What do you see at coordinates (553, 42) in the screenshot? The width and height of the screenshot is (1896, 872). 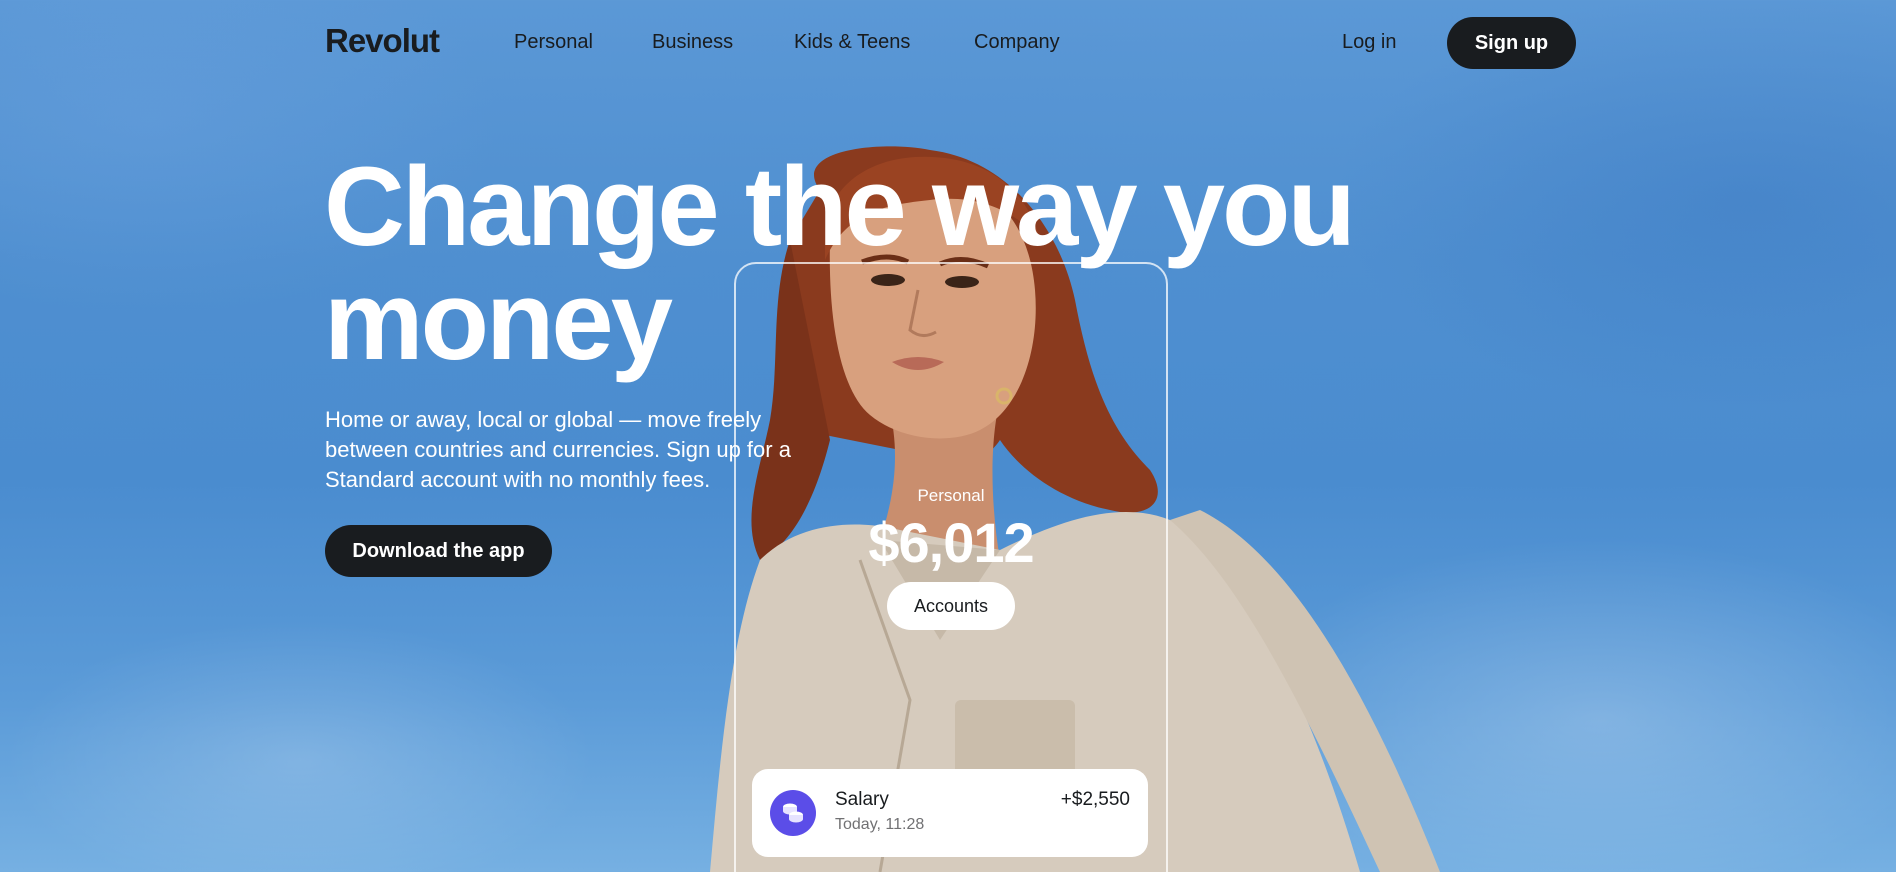 I see `nav-link-personal: Personal` at bounding box center [553, 42].